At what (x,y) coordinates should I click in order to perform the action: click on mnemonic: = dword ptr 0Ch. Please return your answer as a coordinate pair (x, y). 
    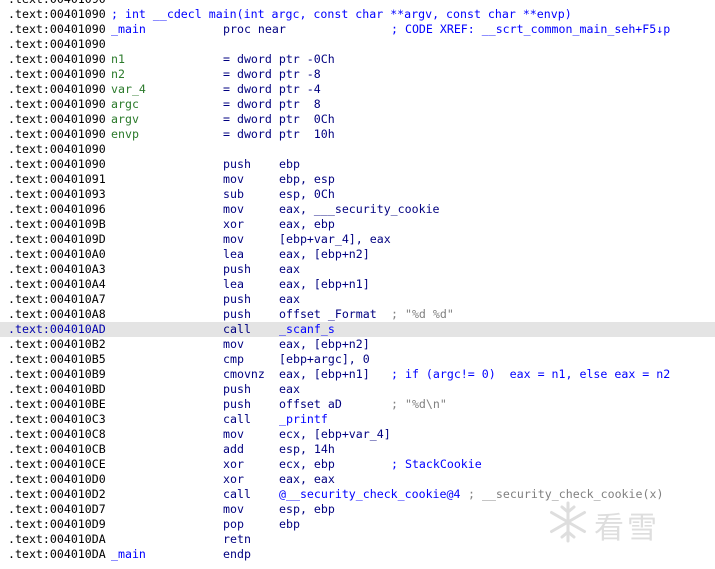
    Looking at the image, I should click on (279, 119).